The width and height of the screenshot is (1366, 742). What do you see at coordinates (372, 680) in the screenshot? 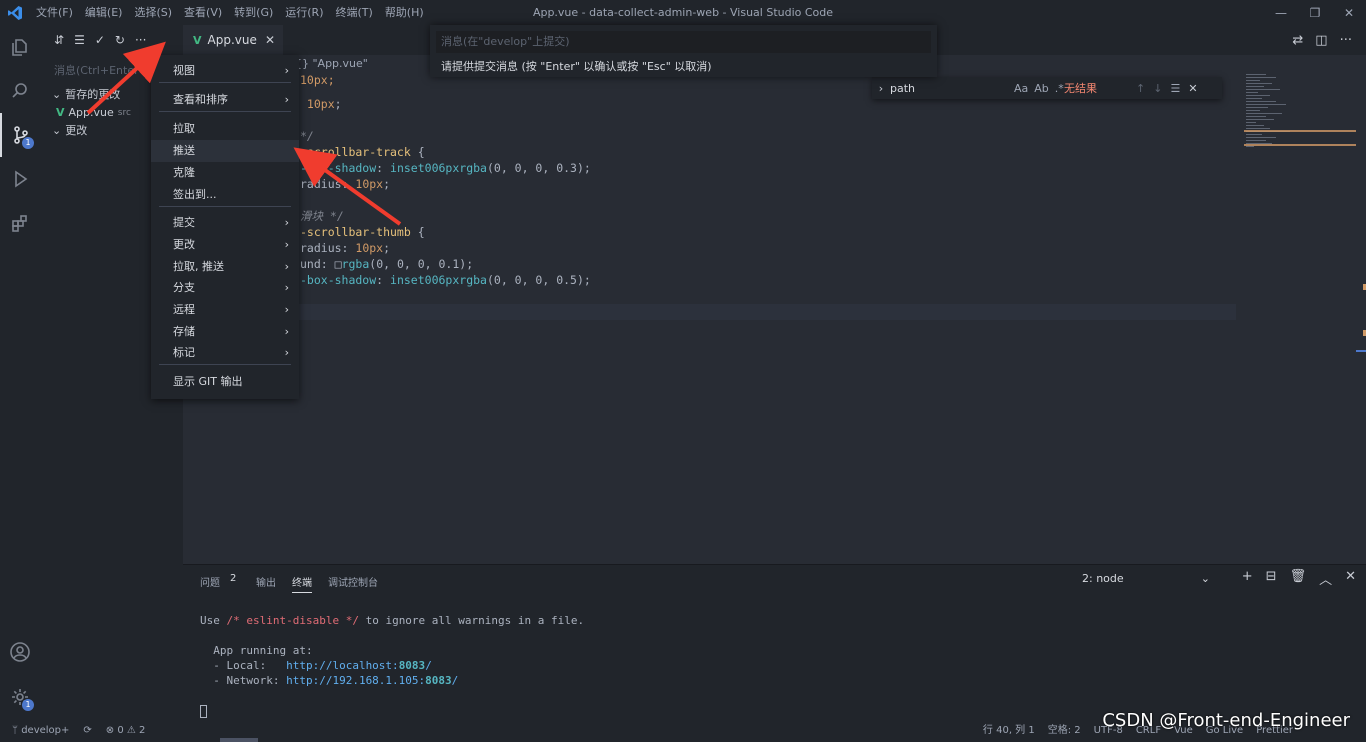
I see `network-url-link: http://192.168.1.105:8083/` at bounding box center [372, 680].